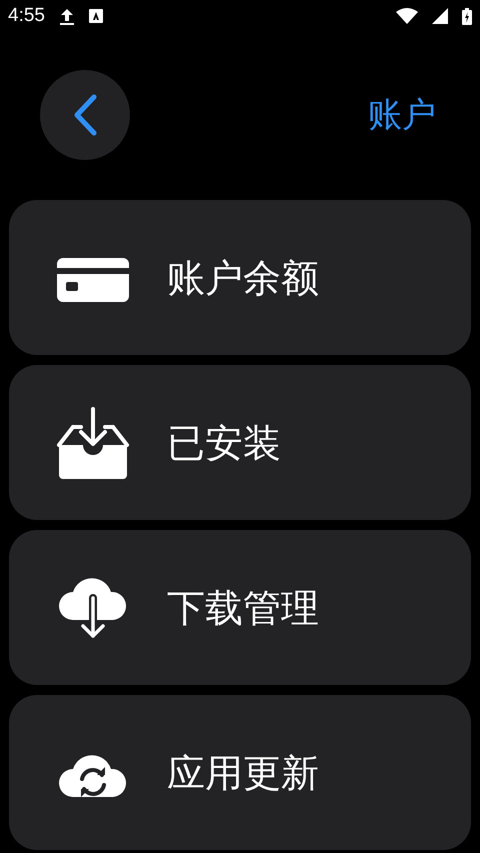 This screenshot has width=480, height=853. What do you see at coordinates (66, 16) in the screenshot?
I see `upload-icon` at bounding box center [66, 16].